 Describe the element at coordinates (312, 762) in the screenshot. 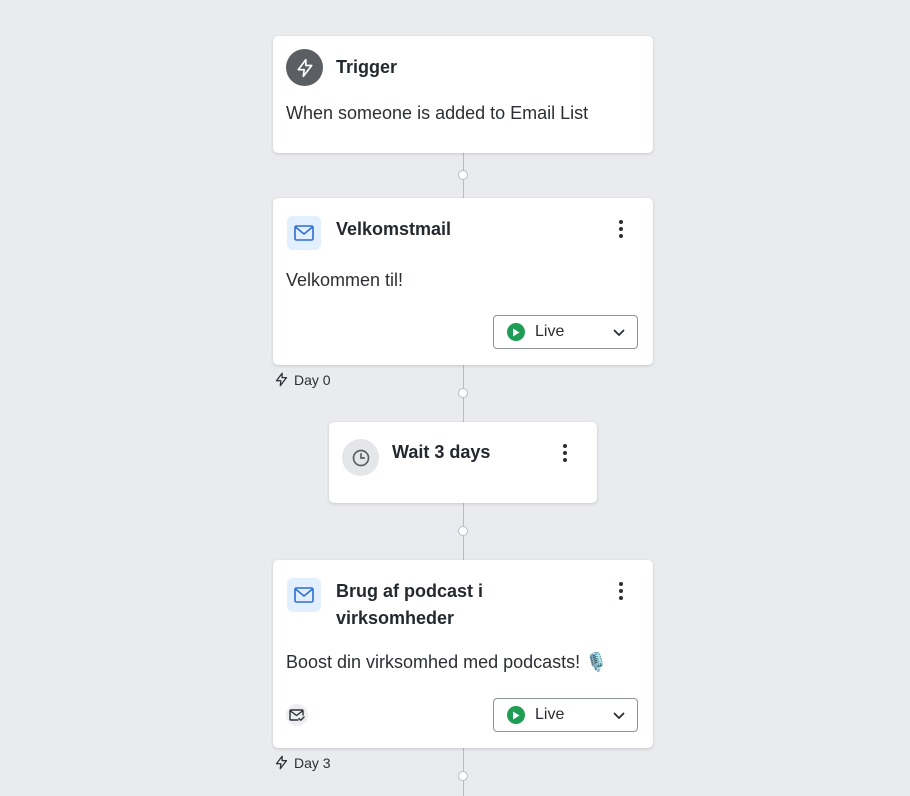

I see `day-offset-text: Day 3` at that location.